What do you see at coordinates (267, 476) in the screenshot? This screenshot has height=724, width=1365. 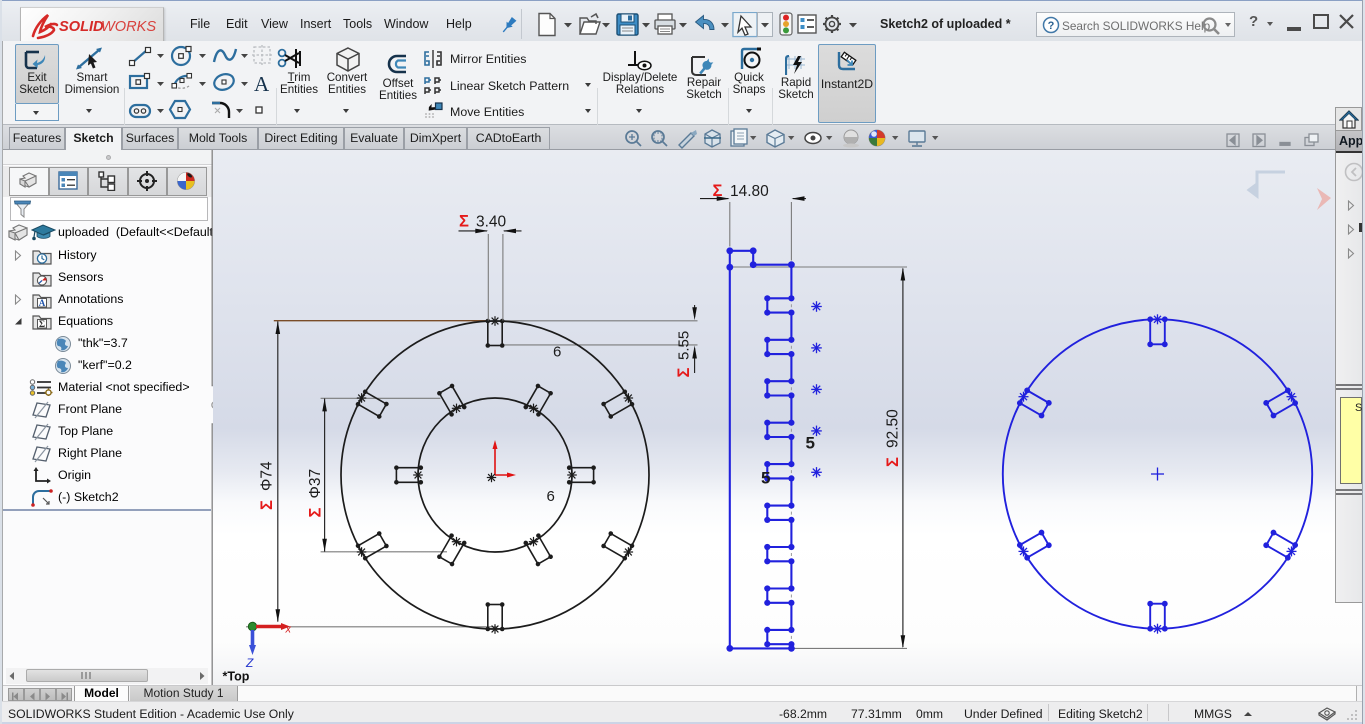 I see `svg-text: Φ74` at bounding box center [267, 476].